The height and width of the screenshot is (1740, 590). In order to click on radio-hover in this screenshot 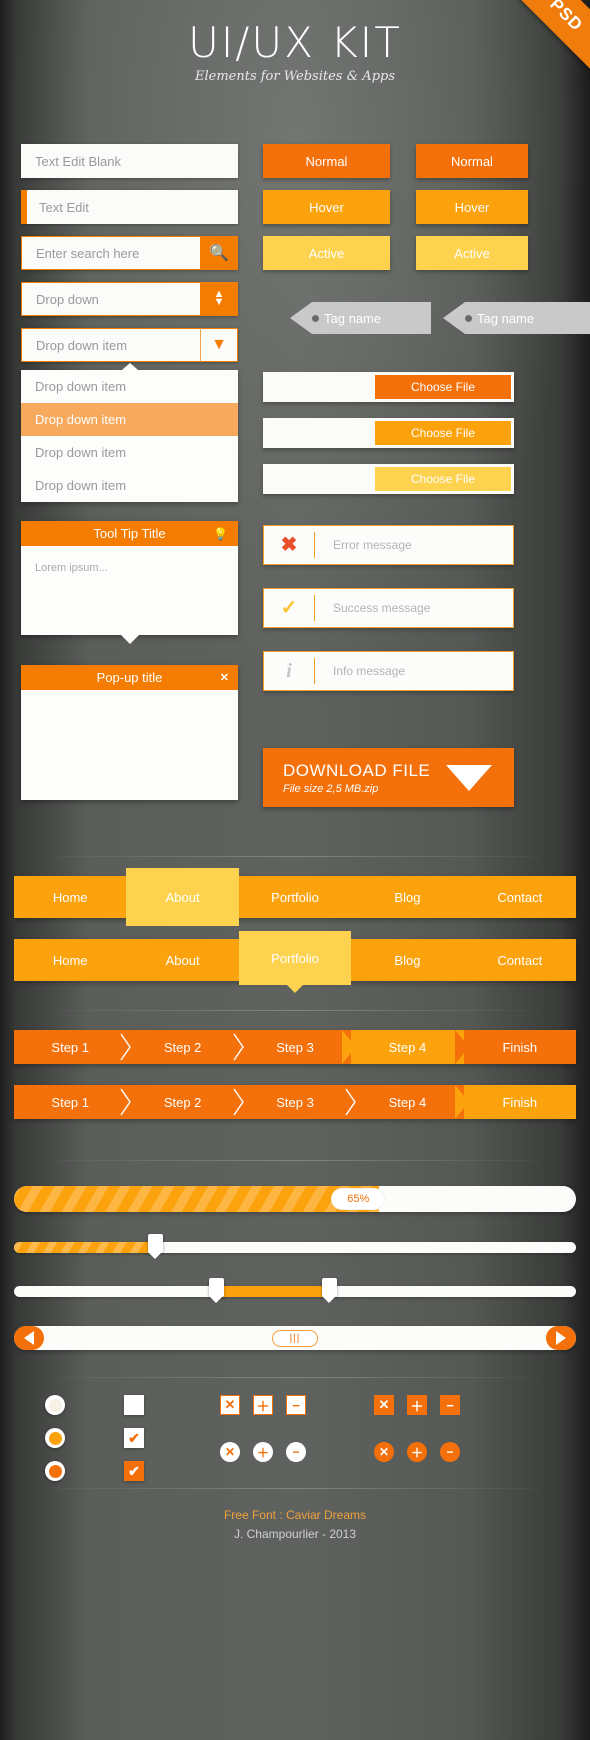, I will do `click(55, 1438)`.